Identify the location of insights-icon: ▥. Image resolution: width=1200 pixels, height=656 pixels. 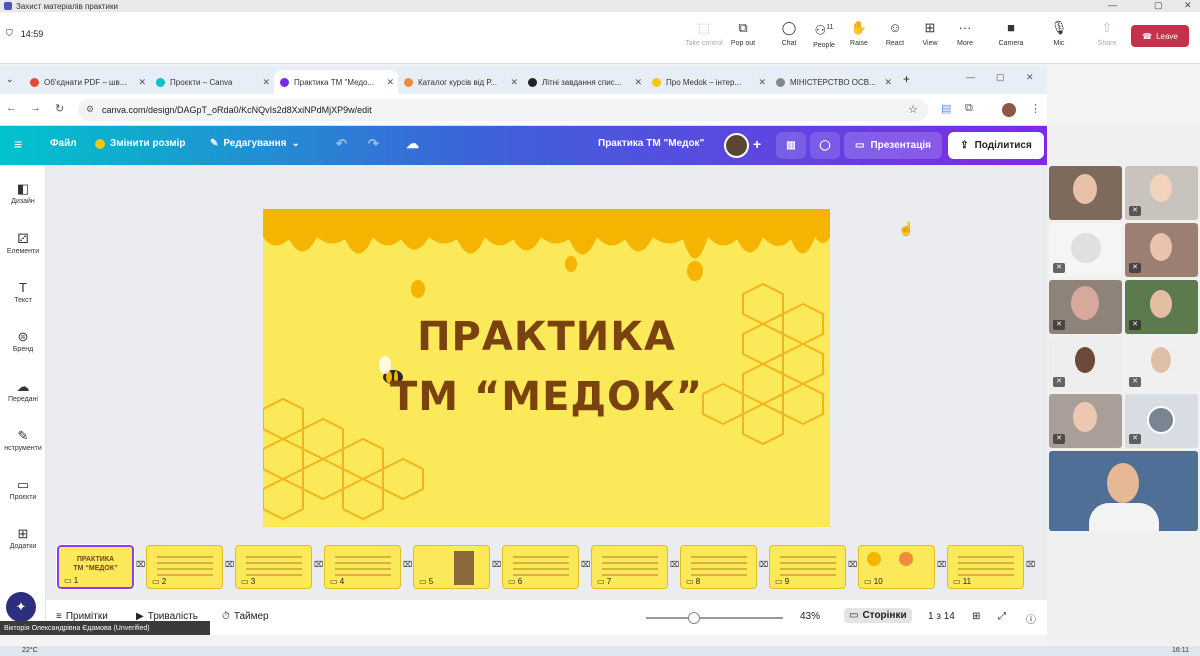
(791, 145).